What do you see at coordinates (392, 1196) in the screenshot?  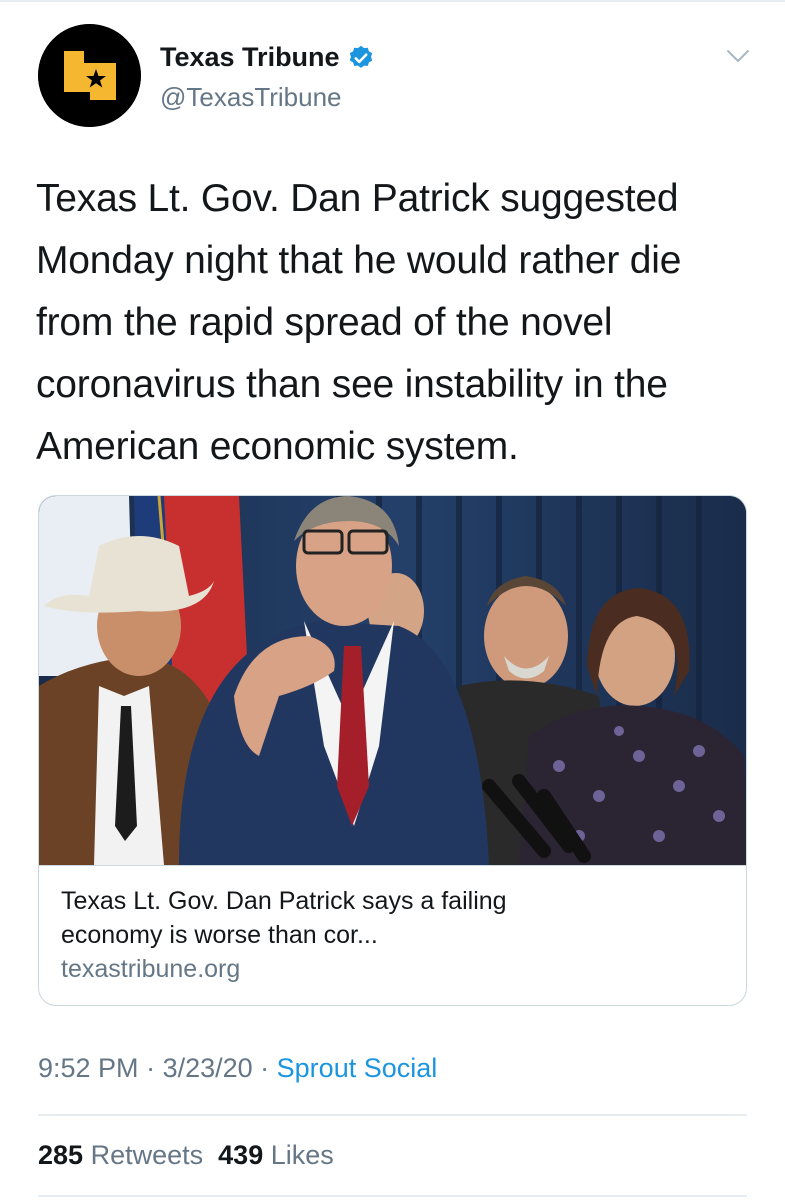 I see `bottom-divider` at bounding box center [392, 1196].